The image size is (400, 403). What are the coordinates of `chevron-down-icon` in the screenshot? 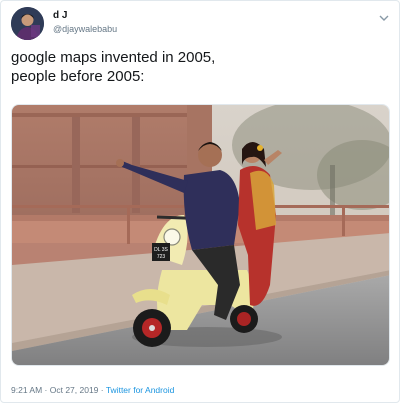 It's located at (384, 18).